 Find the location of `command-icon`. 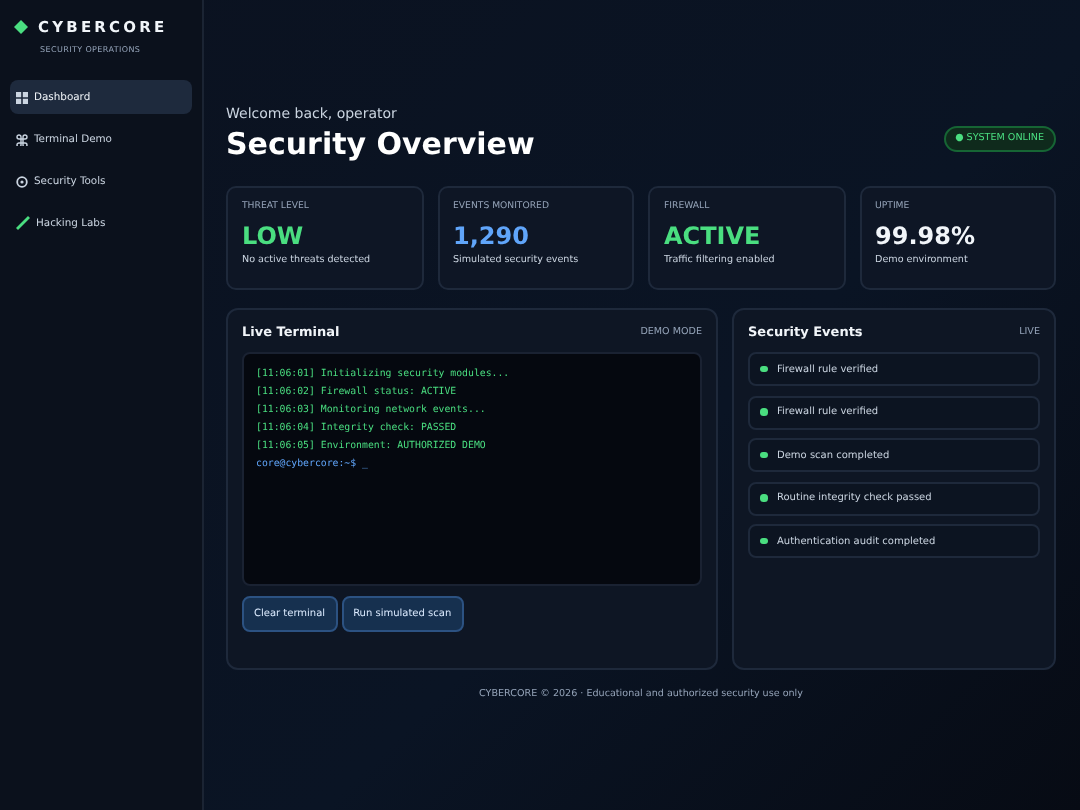

command-icon is located at coordinates (22, 139).